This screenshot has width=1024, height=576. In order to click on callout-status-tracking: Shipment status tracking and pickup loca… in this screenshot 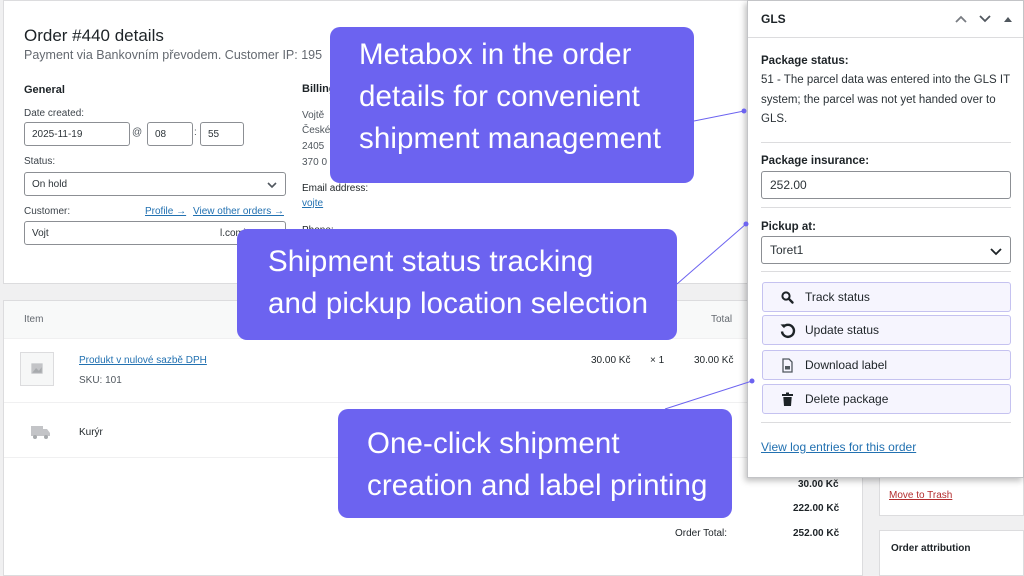, I will do `click(457, 284)`.